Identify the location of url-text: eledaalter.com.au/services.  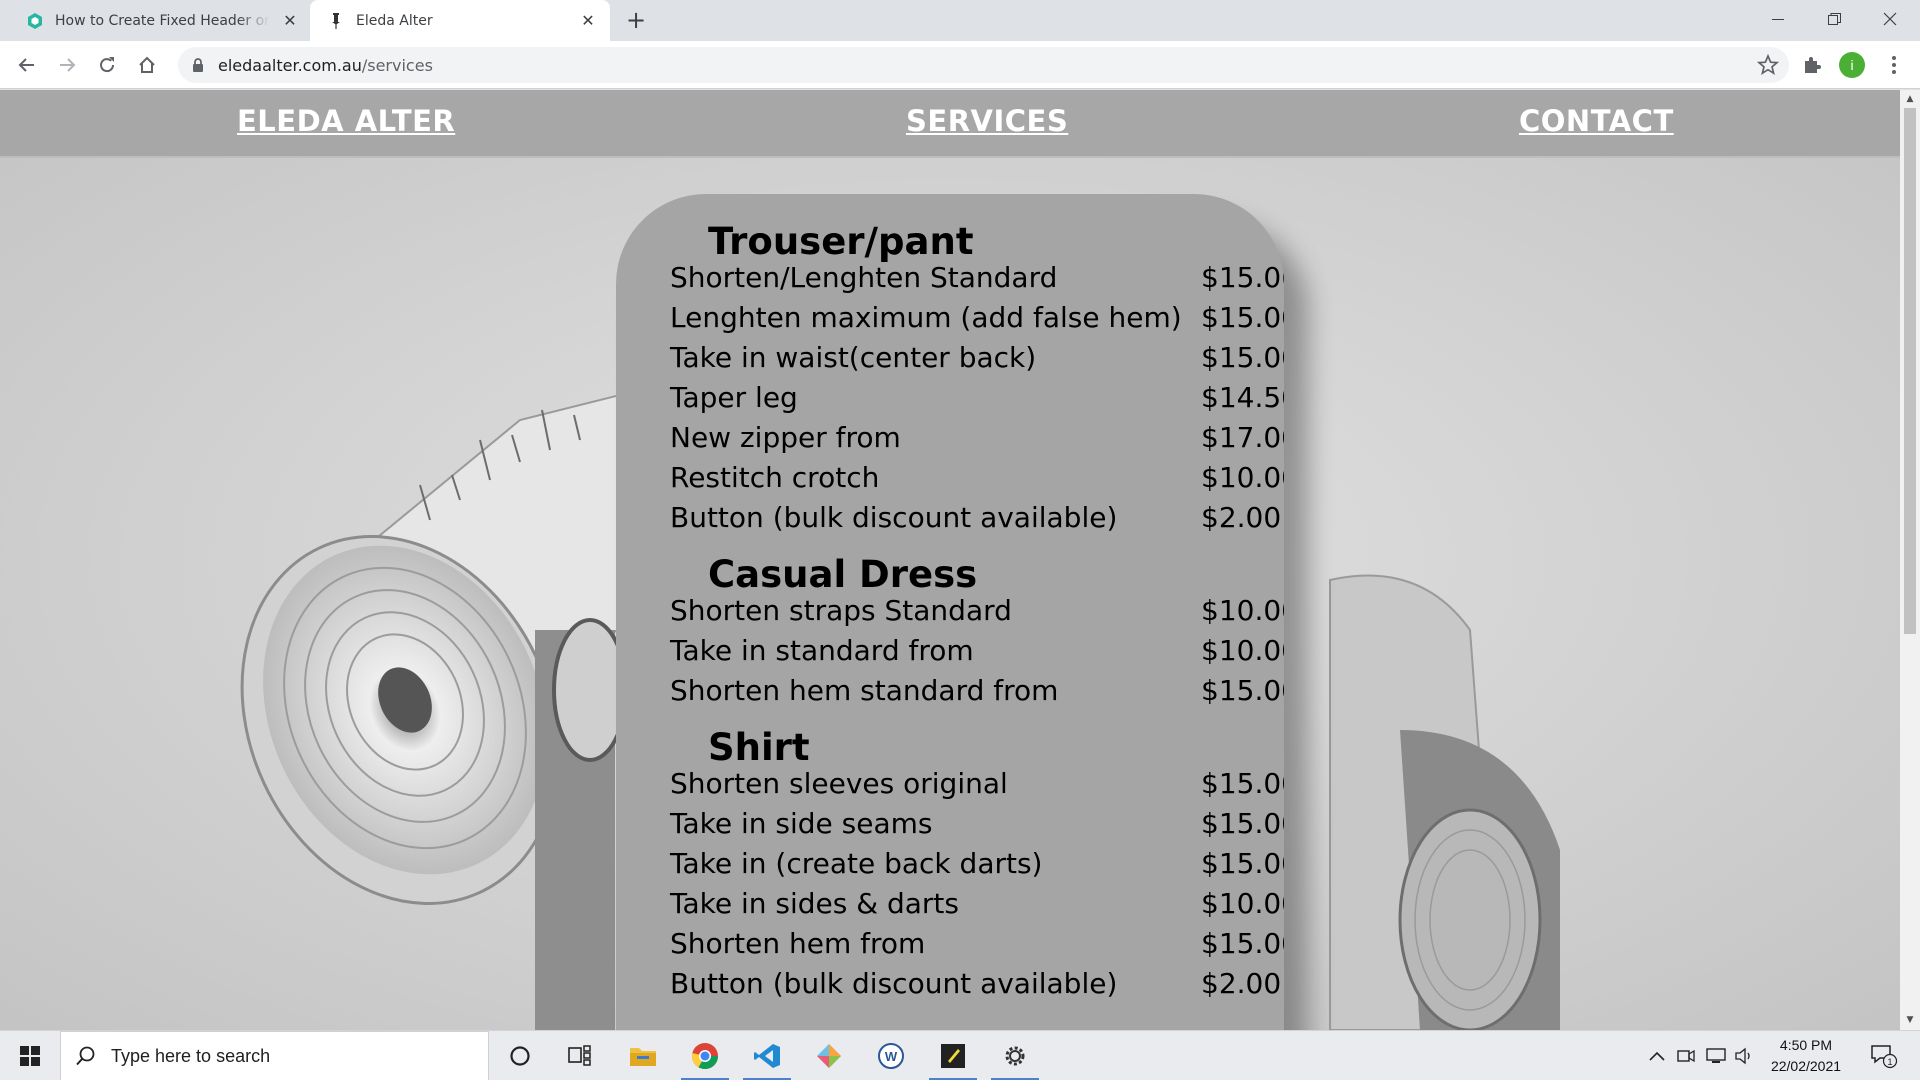
(325, 65).